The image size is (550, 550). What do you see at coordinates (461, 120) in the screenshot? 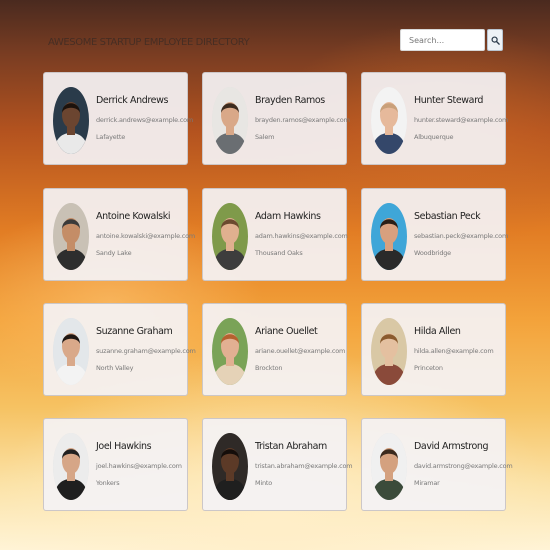
I see `employee-email: hunter.steward@example.com` at bounding box center [461, 120].